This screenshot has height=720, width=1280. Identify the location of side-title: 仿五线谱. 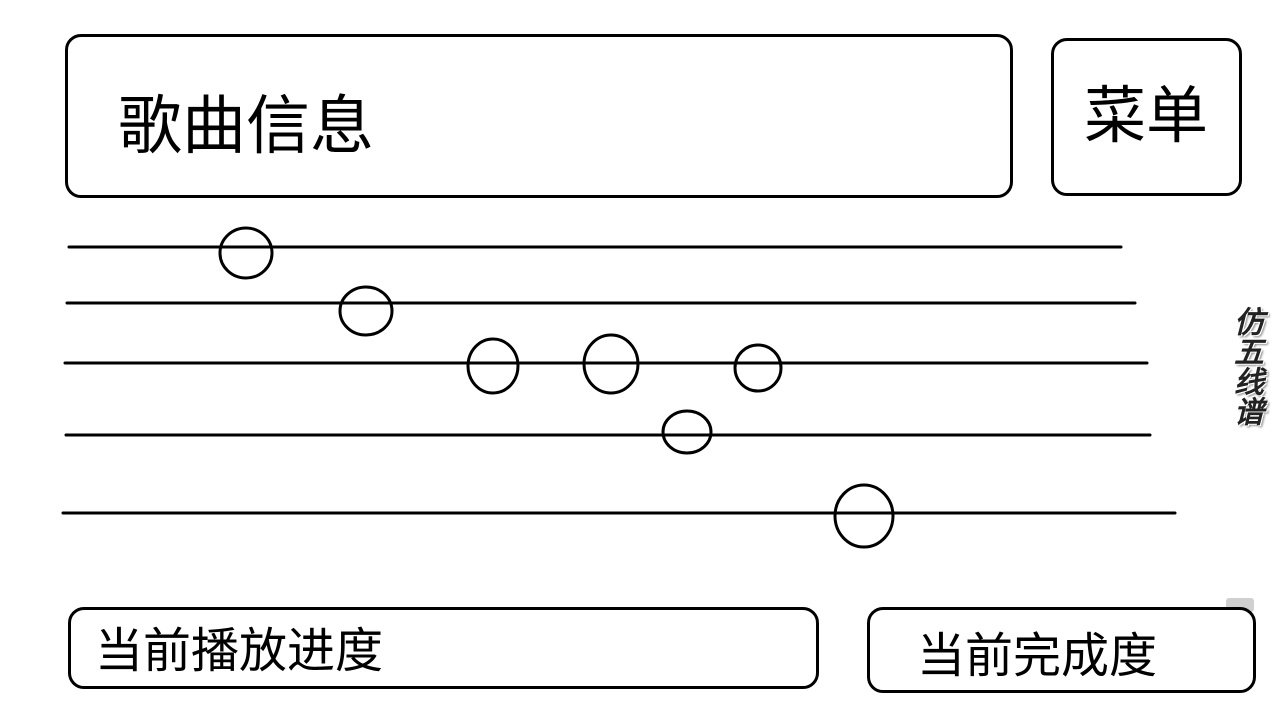
(1245, 366).